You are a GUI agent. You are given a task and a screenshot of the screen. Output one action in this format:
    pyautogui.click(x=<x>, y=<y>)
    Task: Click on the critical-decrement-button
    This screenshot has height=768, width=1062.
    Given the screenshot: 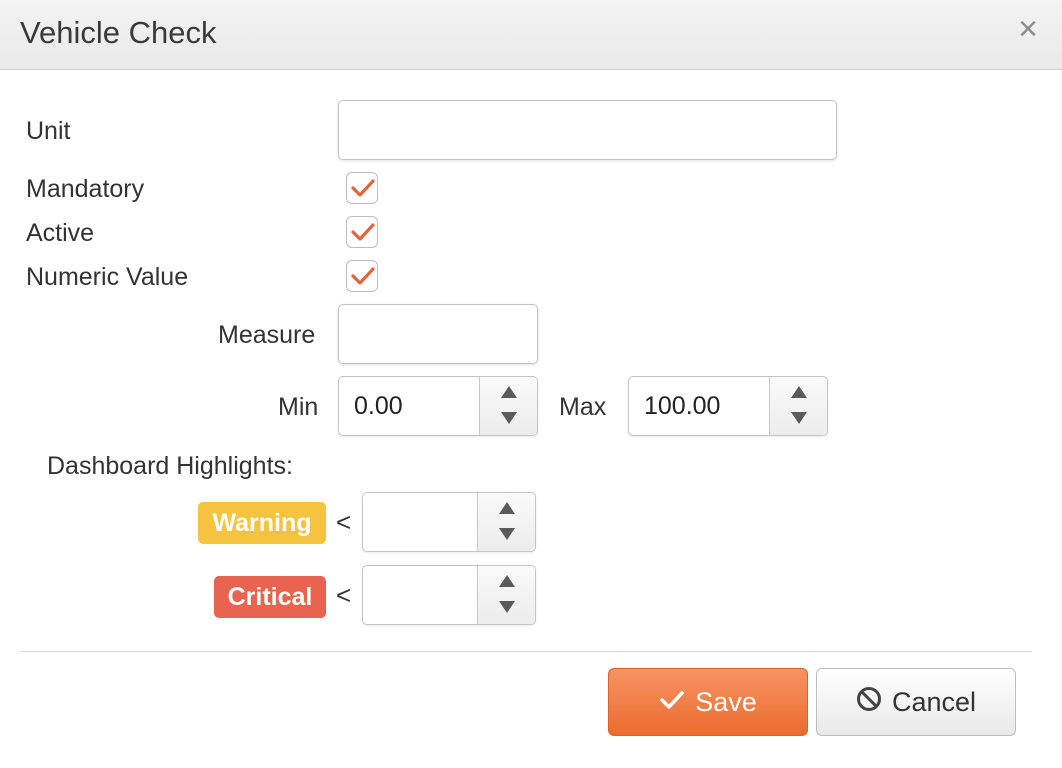 What is the action you would take?
    pyautogui.click(x=507, y=609)
    